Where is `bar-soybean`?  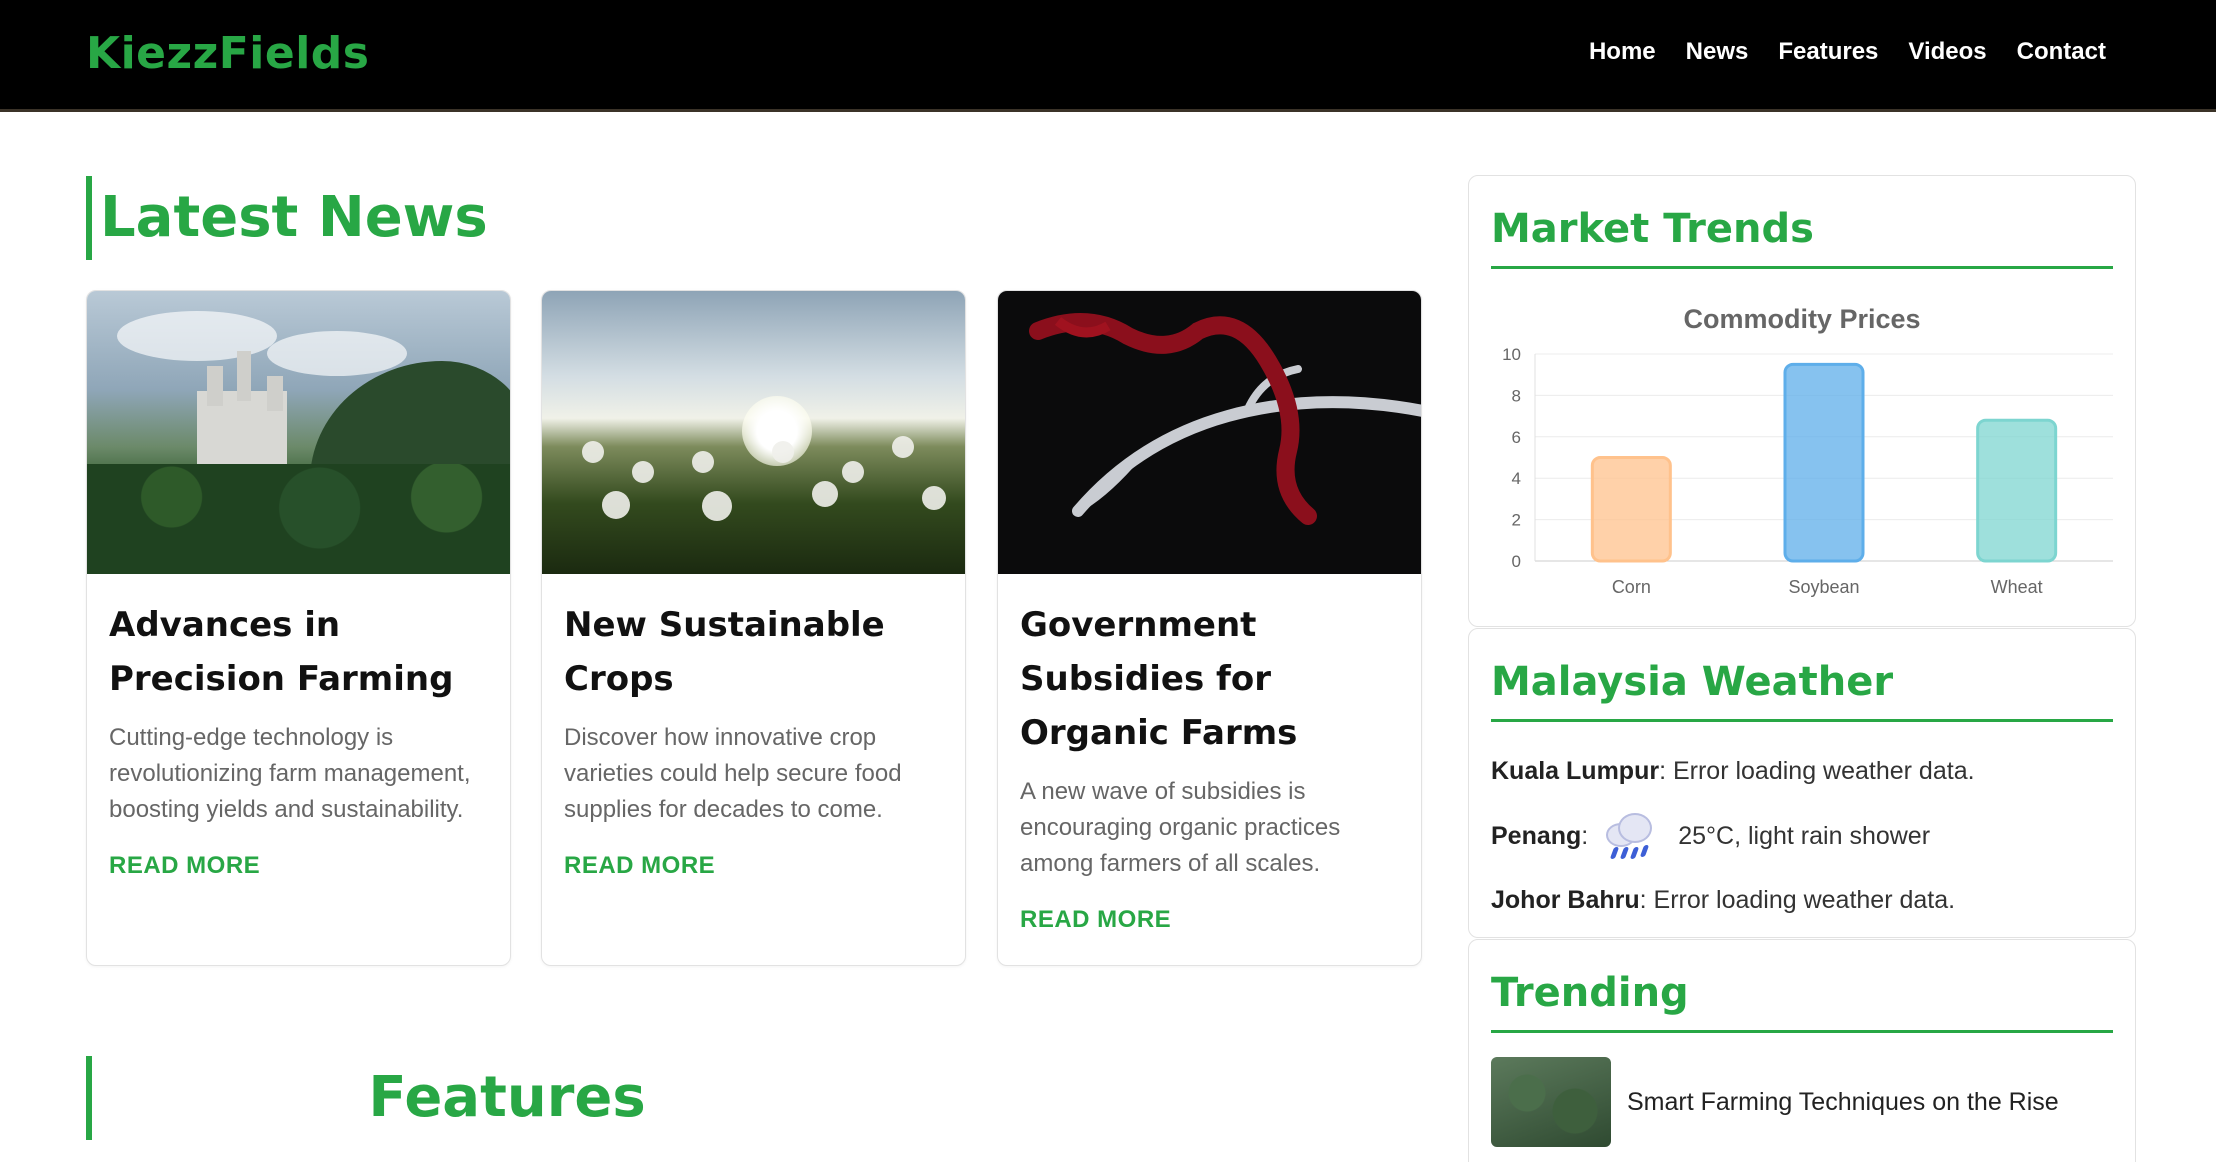
bar-soybean is located at coordinates (1824, 462).